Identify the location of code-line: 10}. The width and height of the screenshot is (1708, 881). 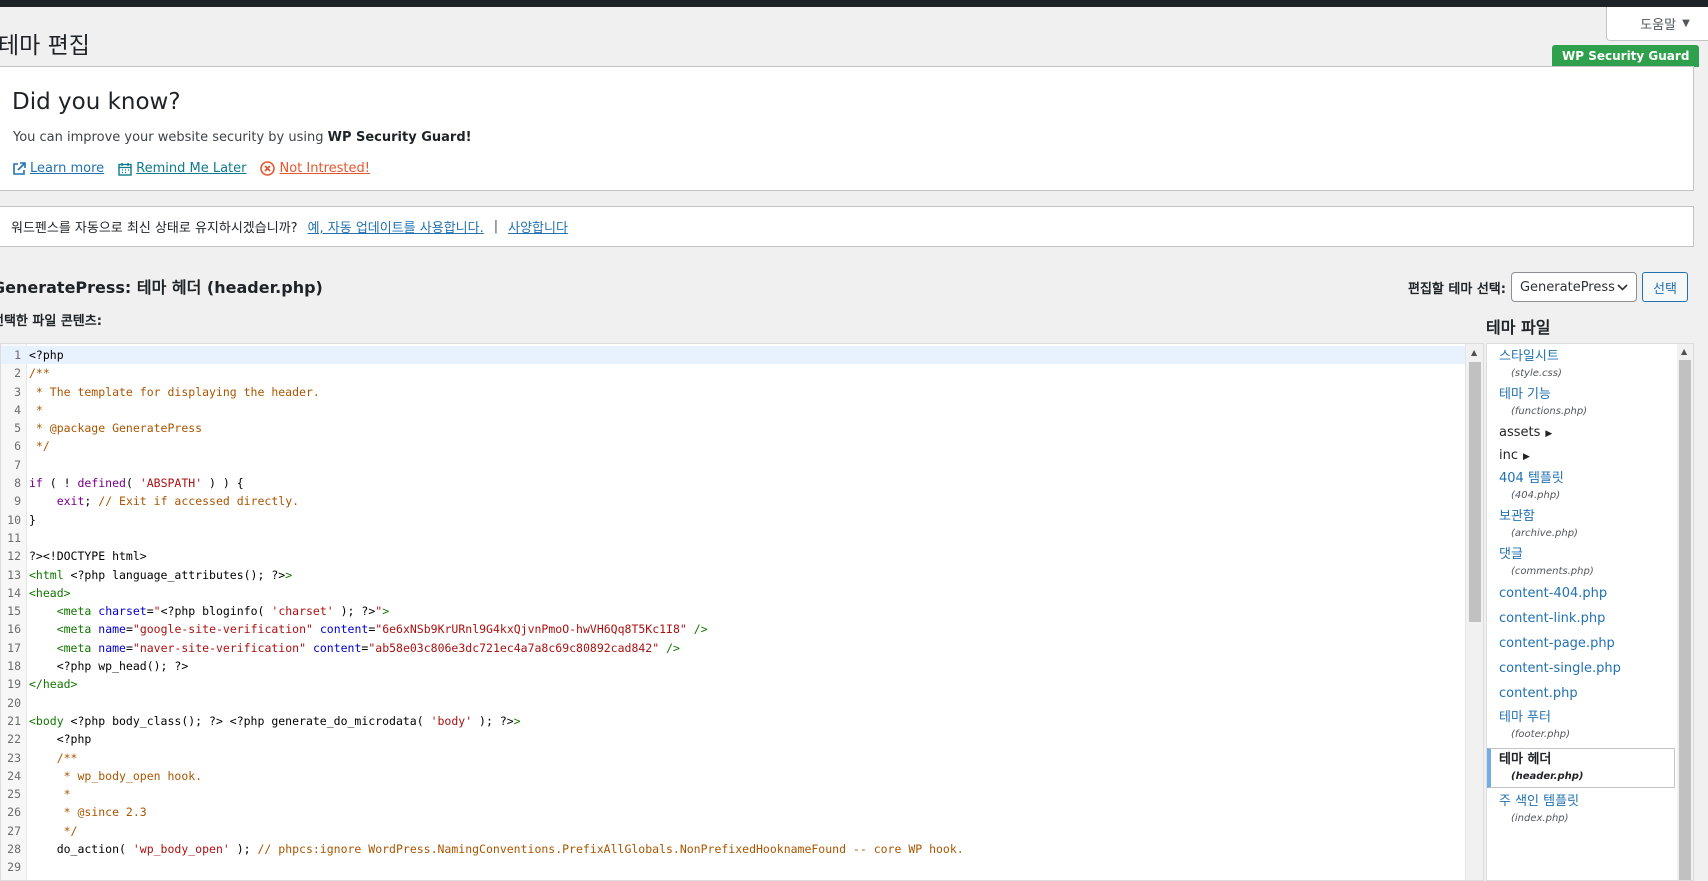
(733, 520).